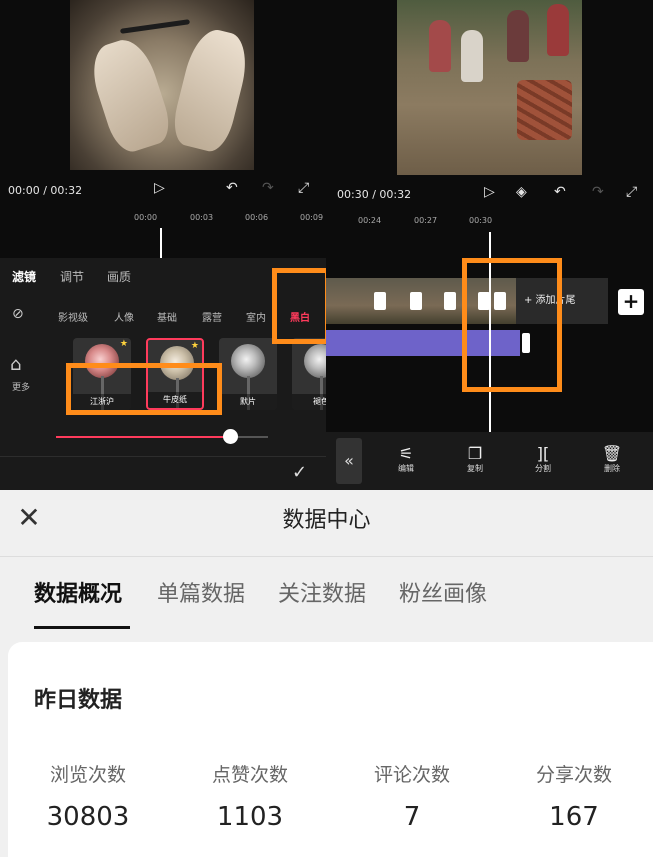 Image resolution: width=653 pixels, height=857 pixels. Describe the element at coordinates (248, 402) in the screenshot. I see `filter-name: 默片` at that location.